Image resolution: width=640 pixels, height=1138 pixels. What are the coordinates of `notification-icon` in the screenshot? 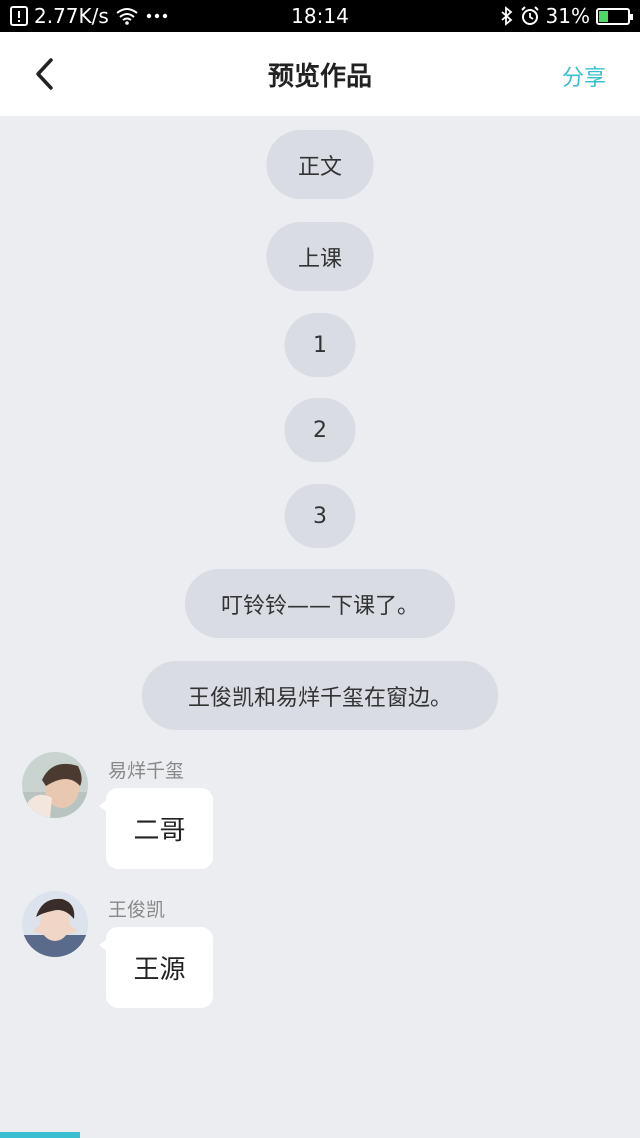 It's located at (19, 16).